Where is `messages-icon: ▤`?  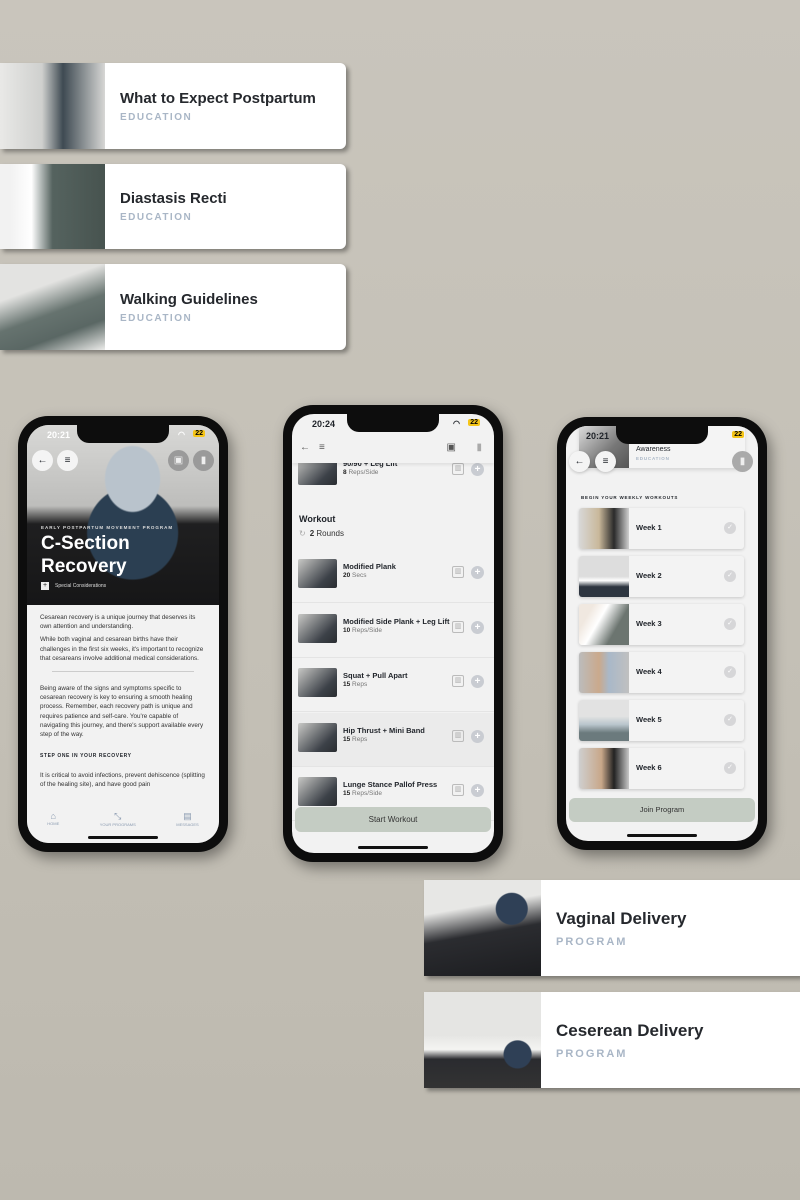
messages-icon: ▤ is located at coordinates (187, 816).